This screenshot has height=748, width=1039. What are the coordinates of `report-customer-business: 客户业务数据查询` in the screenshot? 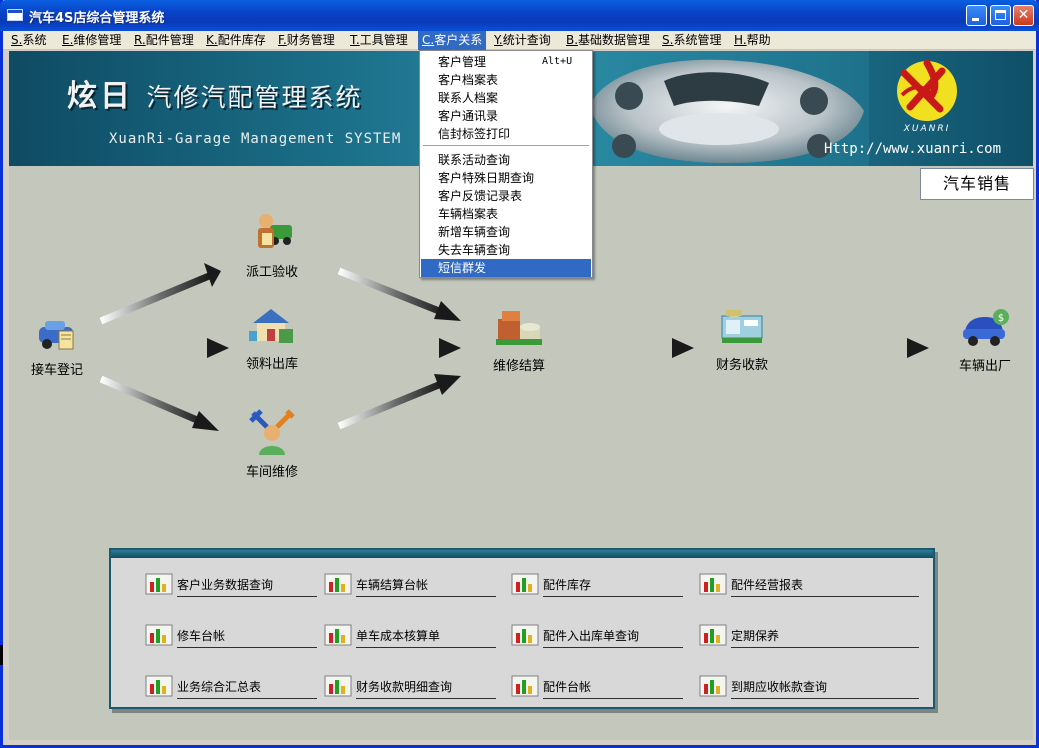 It's located at (240, 586).